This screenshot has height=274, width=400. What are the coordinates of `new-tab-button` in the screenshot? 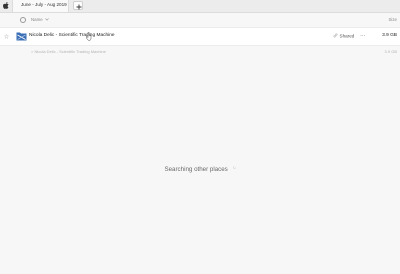 It's located at (78, 5).